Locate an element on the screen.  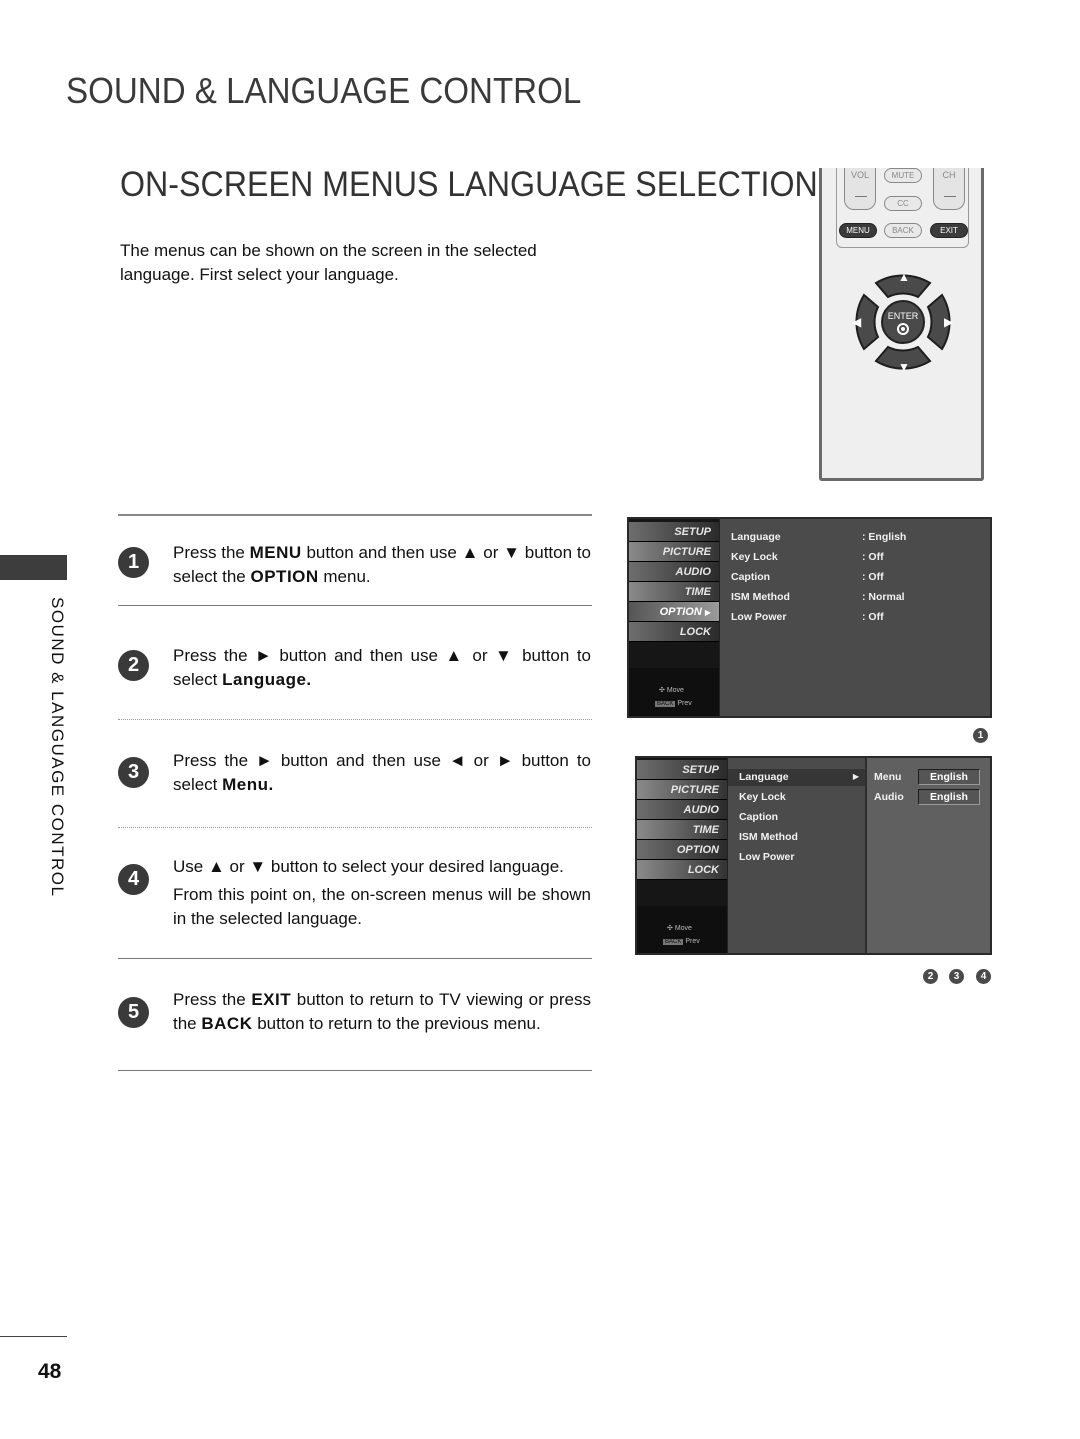
right-arrow-icon: ▶ is located at coordinates (949, 322).